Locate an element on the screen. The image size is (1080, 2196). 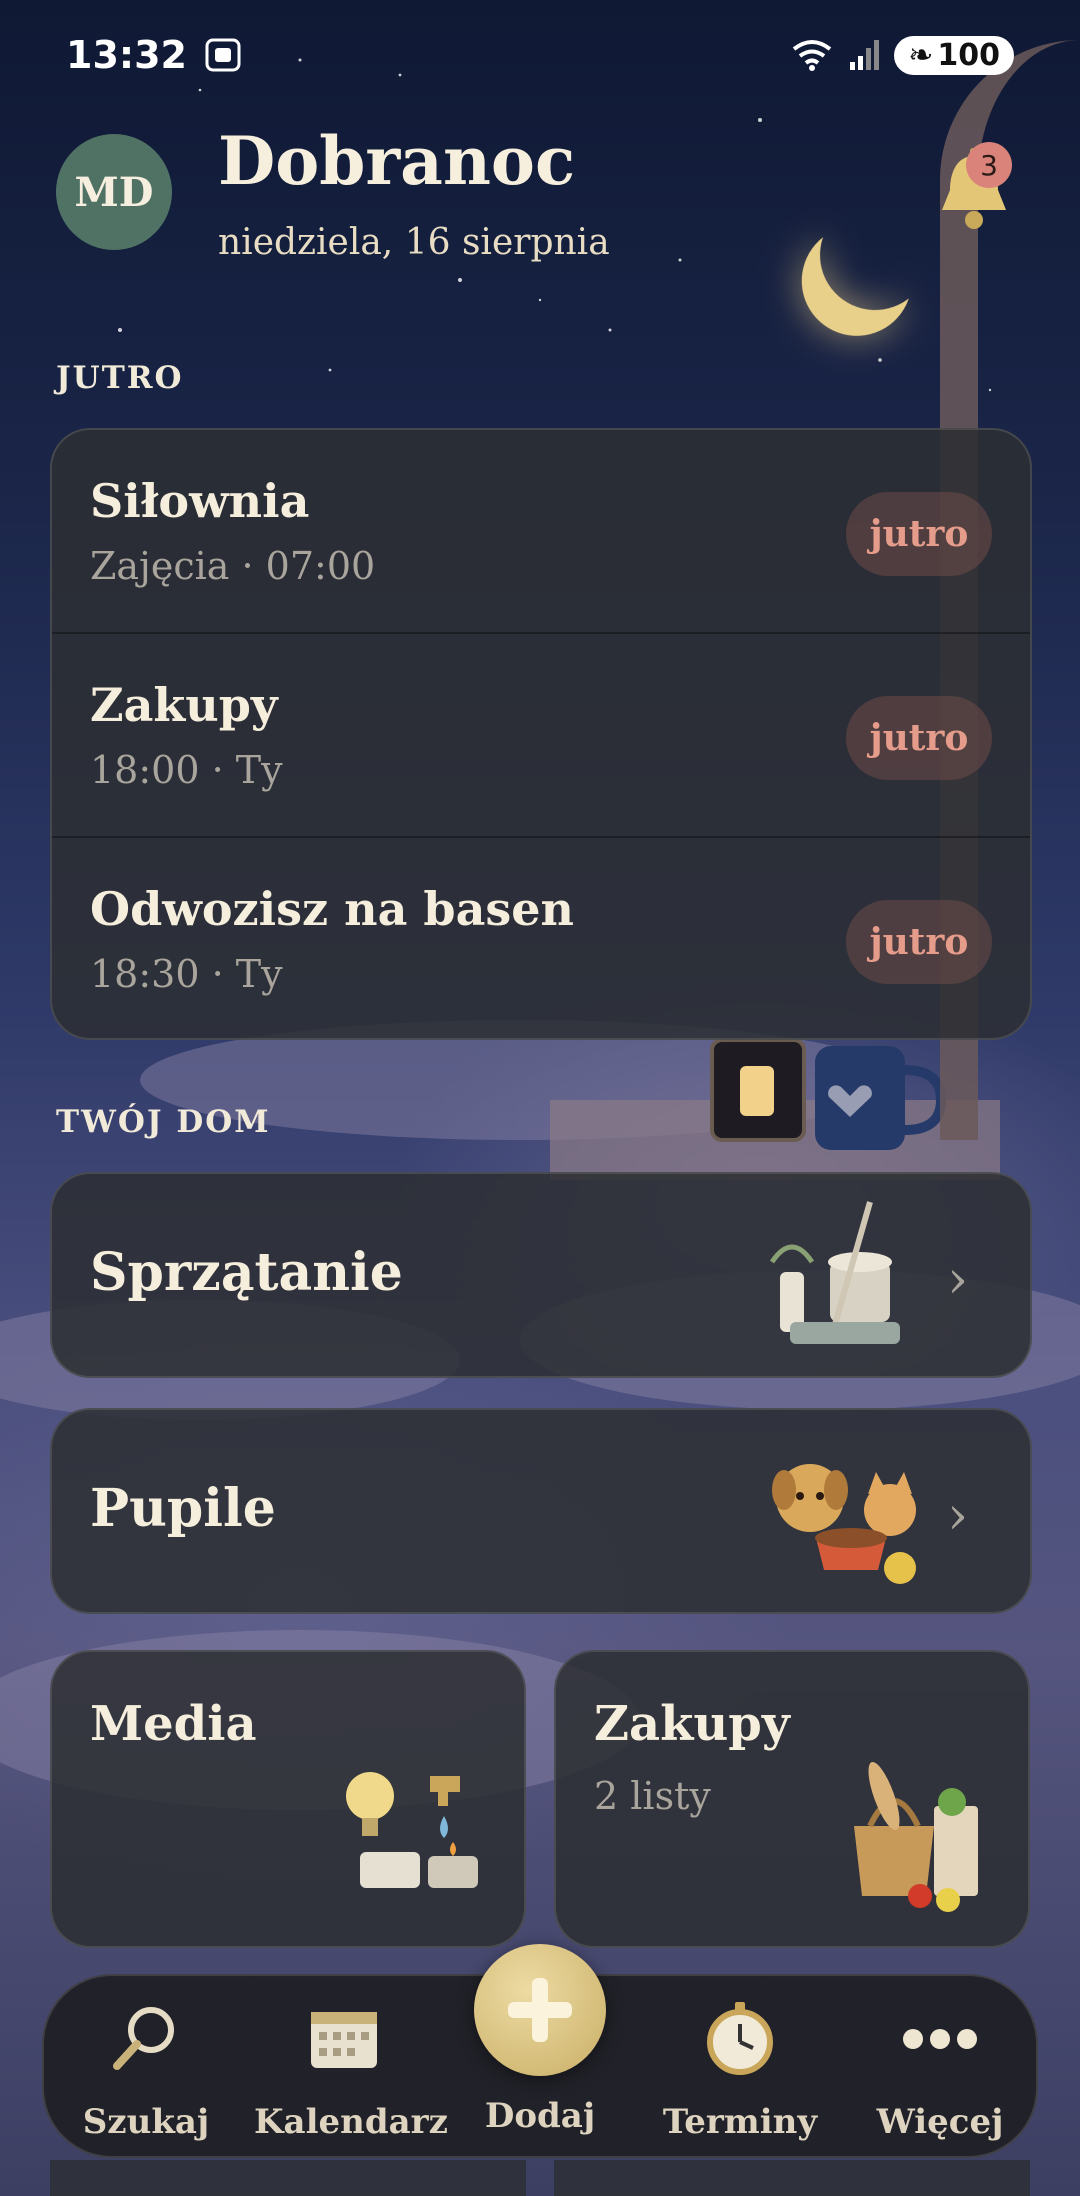
nav-calendar: Kalendarz is located at coordinates (351, 2074).